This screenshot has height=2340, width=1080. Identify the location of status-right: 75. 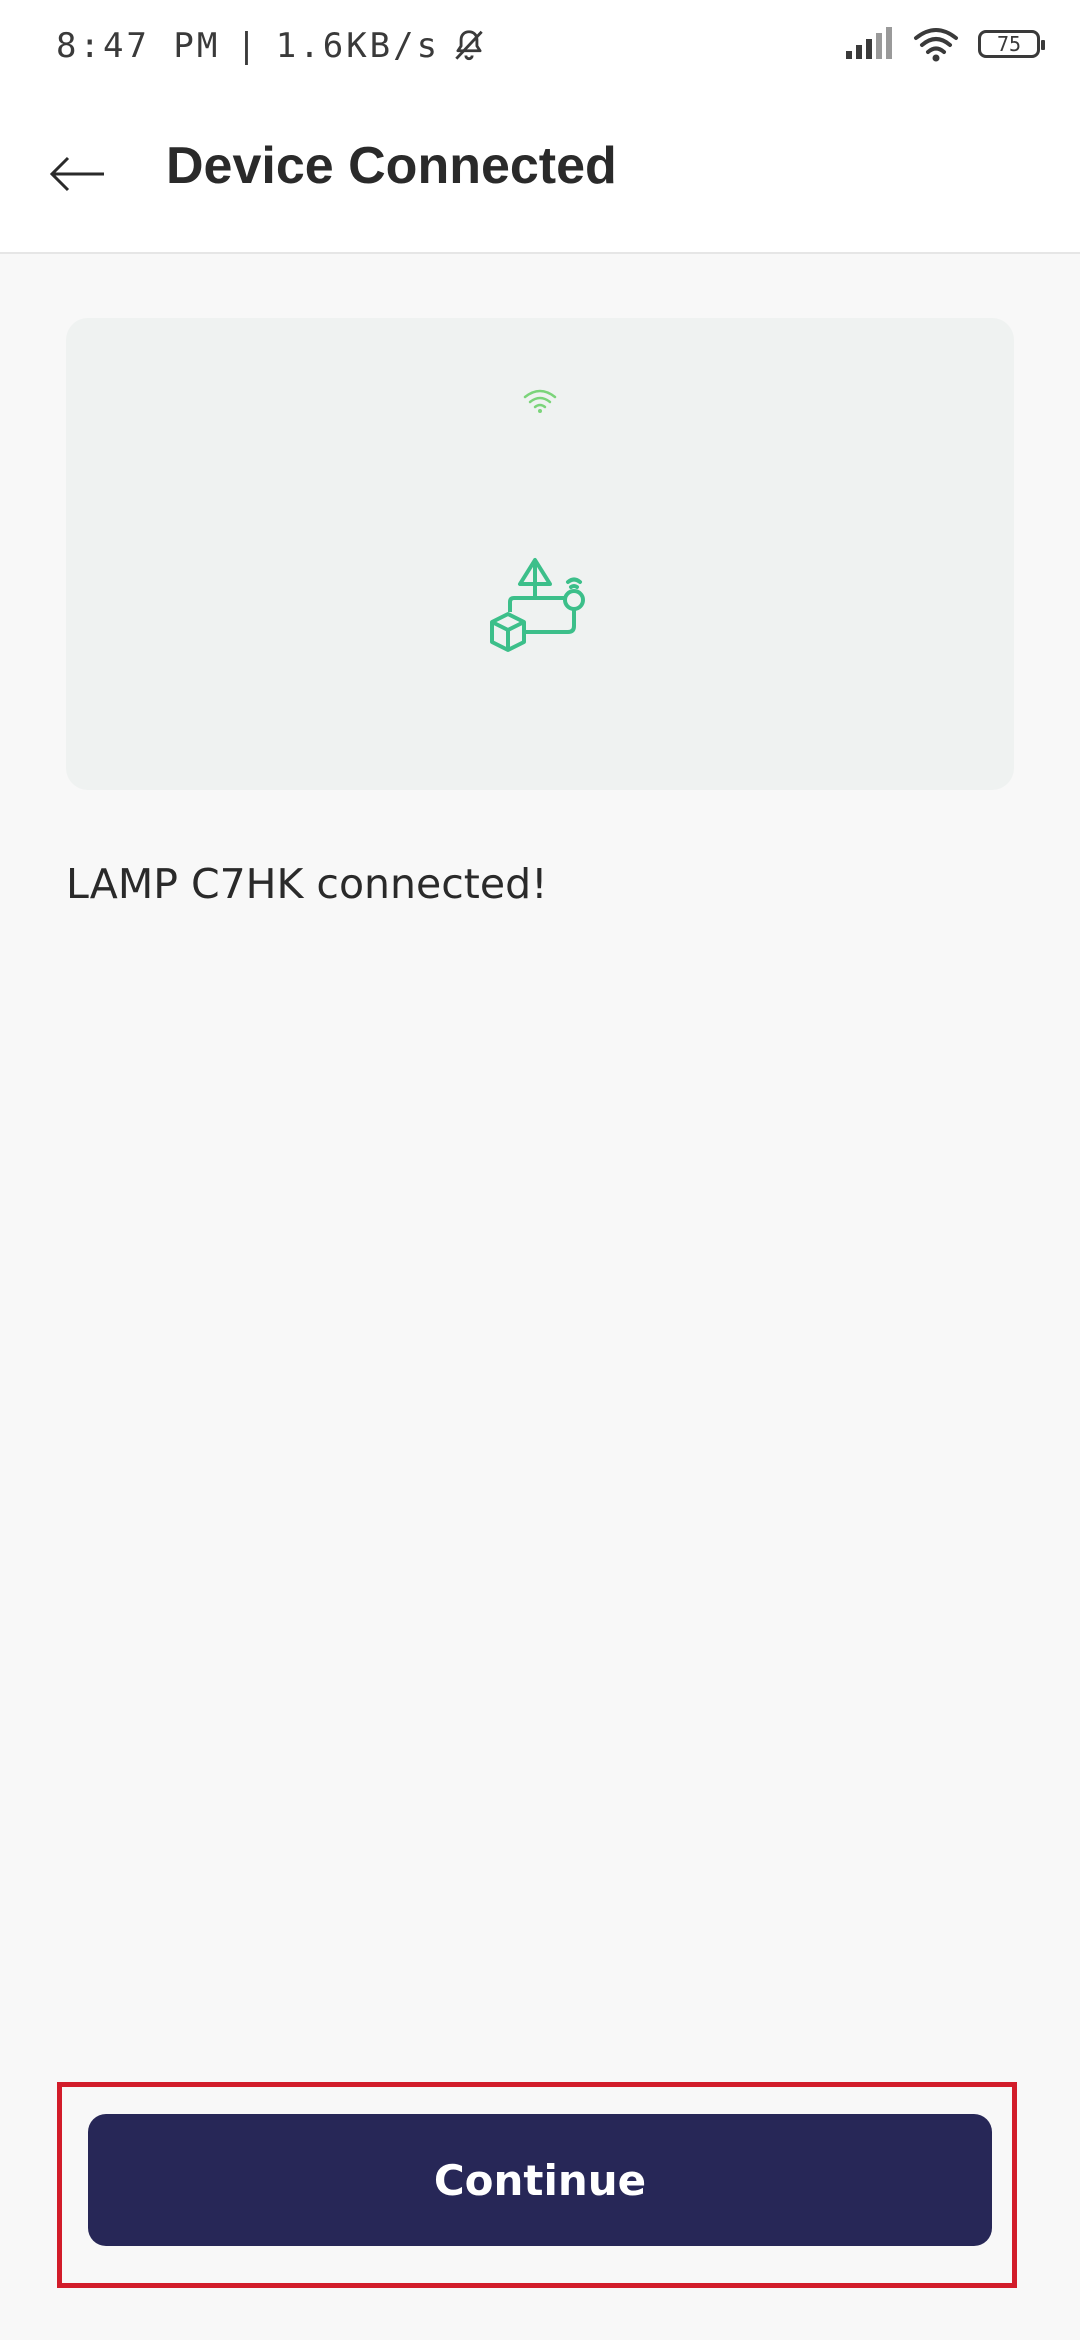
(944, 44).